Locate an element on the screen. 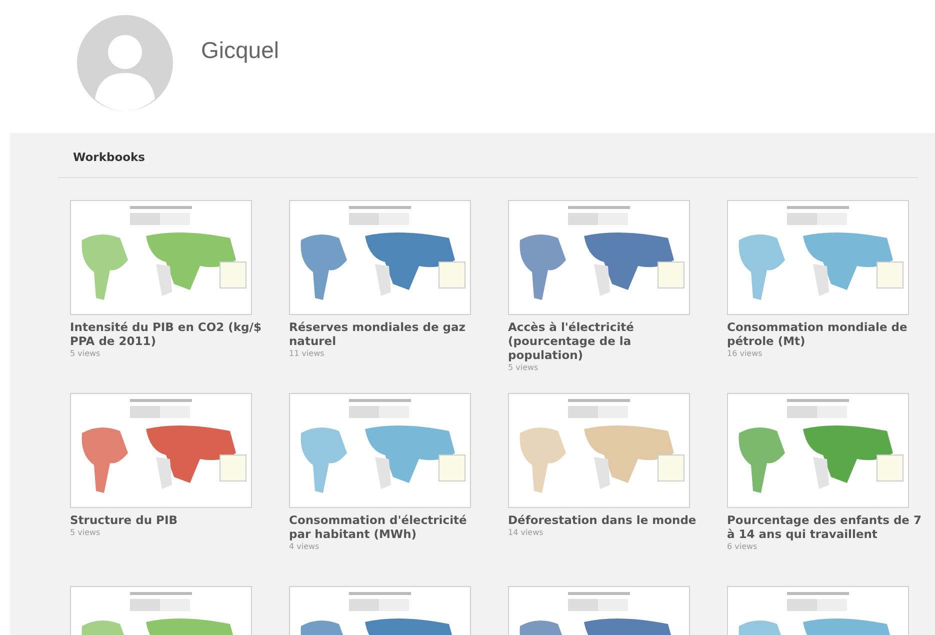 Image resolution: width=935 pixels, height=635 pixels. view-count: 4 views is located at coordinates (304, 546).